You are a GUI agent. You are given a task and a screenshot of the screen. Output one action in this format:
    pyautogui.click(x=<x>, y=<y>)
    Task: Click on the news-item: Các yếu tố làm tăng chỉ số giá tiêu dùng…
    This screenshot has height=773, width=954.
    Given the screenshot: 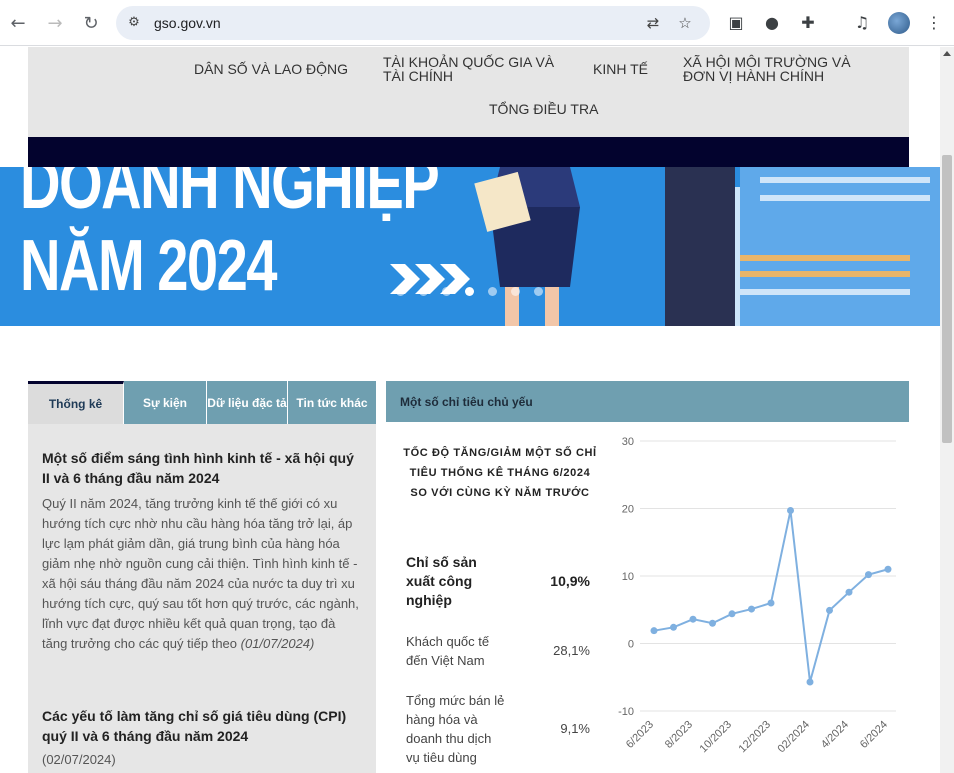 What is the action you would take?
    pyautogui.click(x=202, y=738)
    